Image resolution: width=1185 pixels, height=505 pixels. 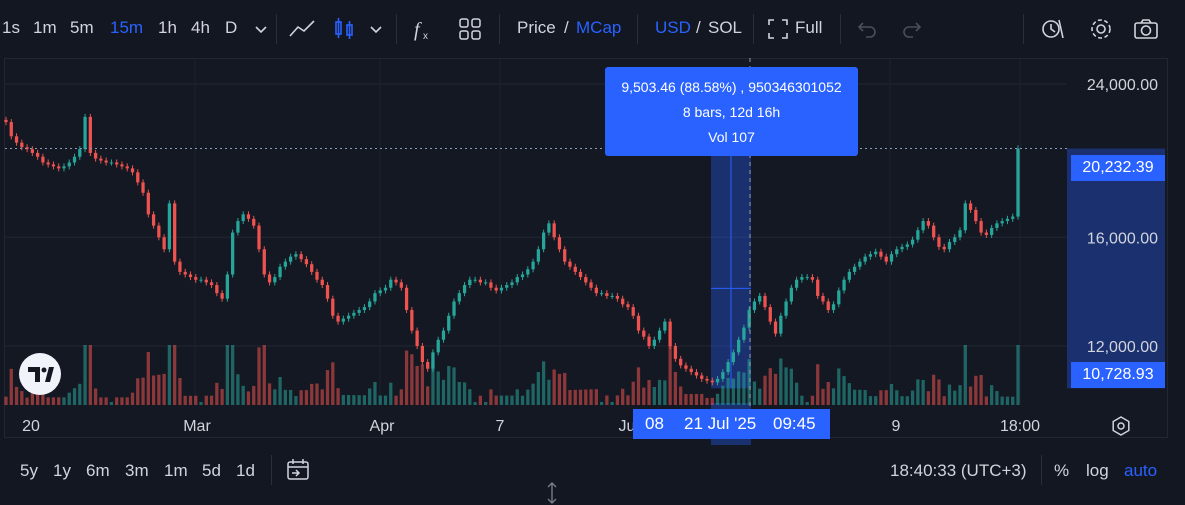 I want to click on price-toggle: Price, so click(x=536, y=28).